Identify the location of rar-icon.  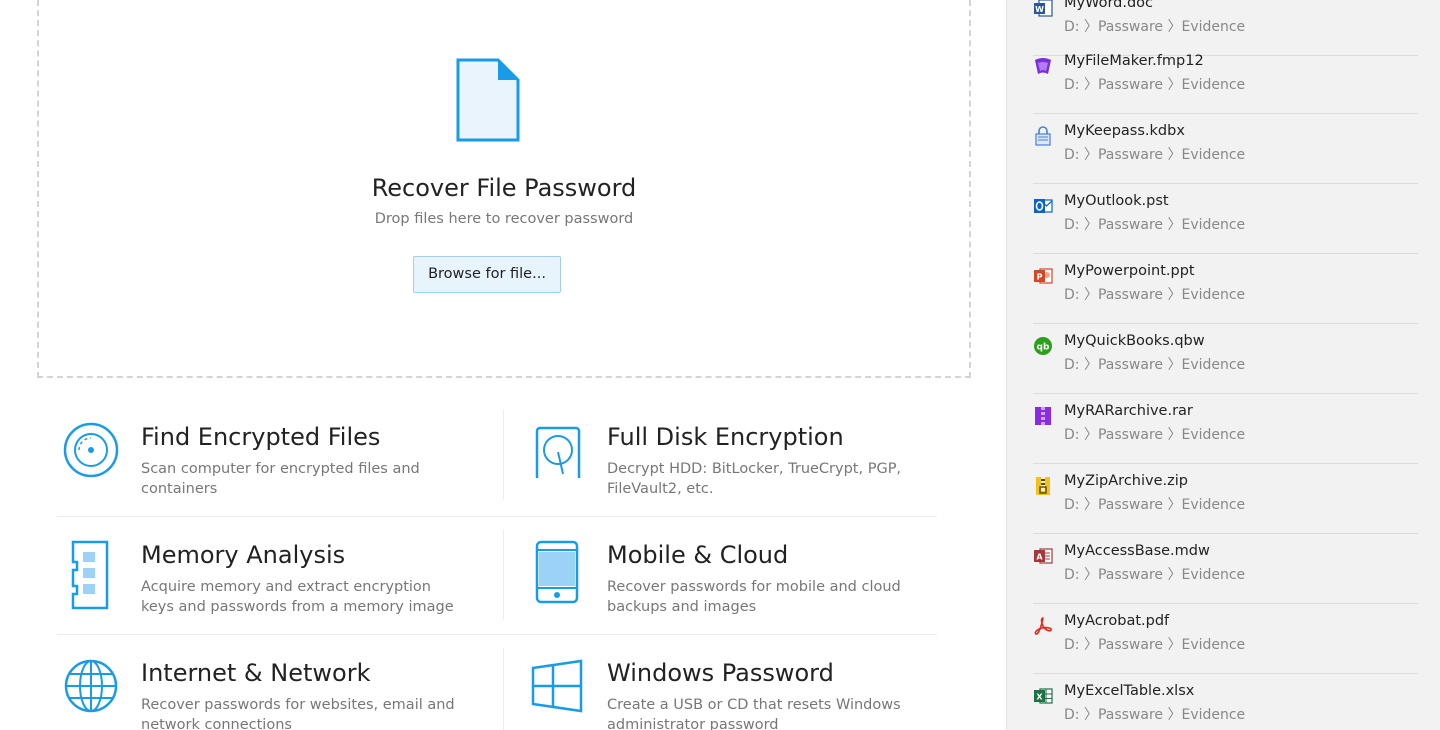
(1043, 416).